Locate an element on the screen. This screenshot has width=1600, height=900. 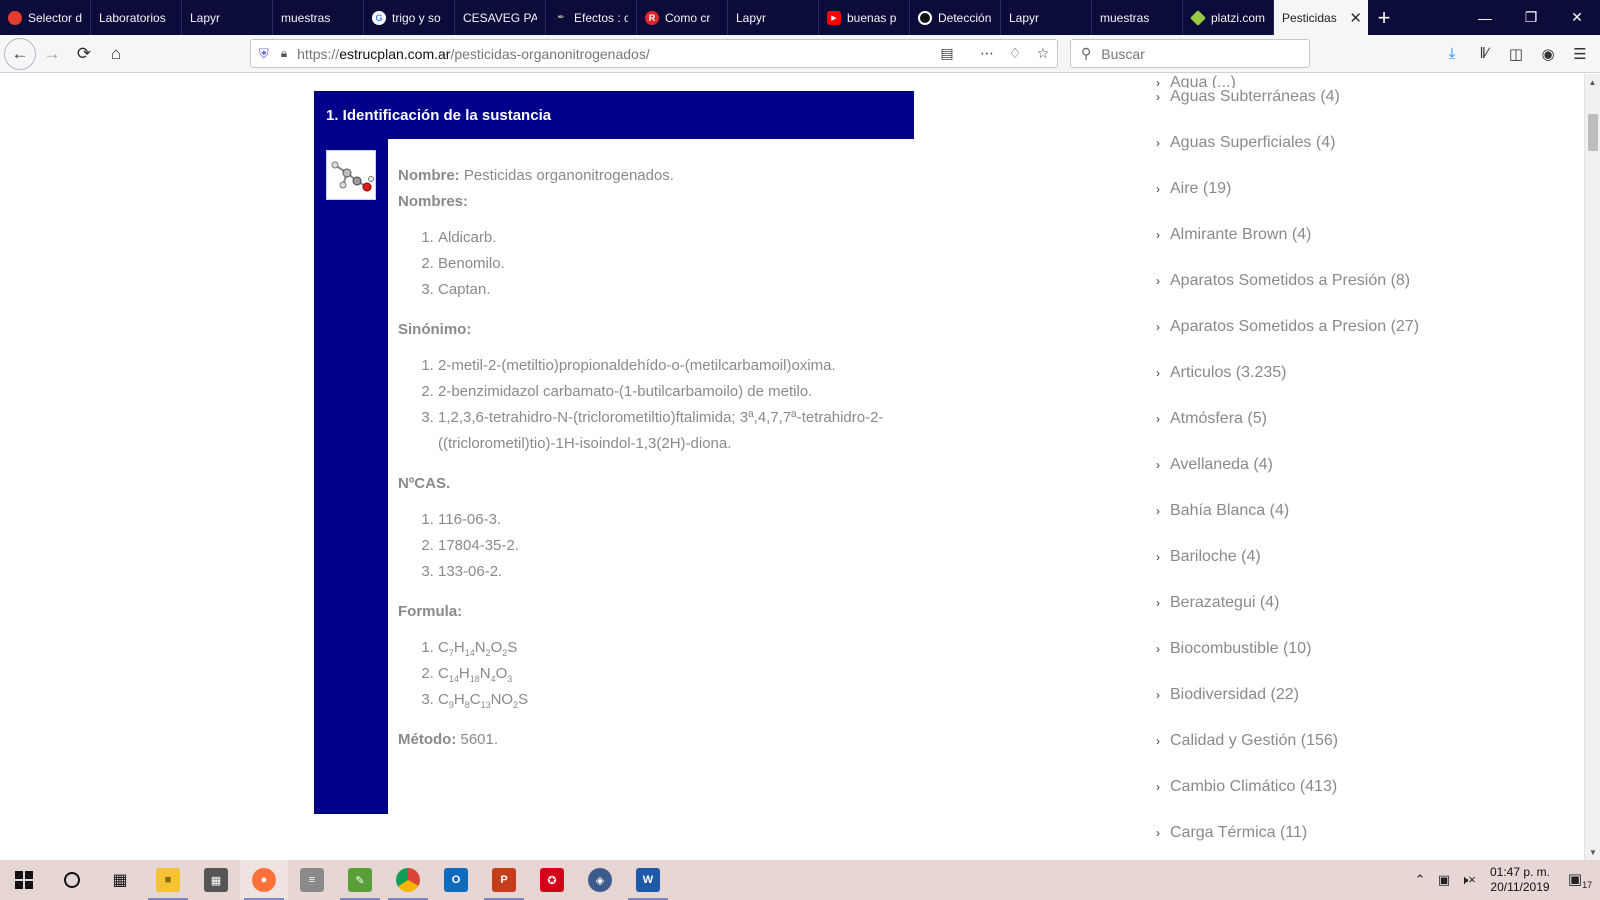
clock: 01:47 p. m. 20/11/2019 is located at coordinates (1520, 880).